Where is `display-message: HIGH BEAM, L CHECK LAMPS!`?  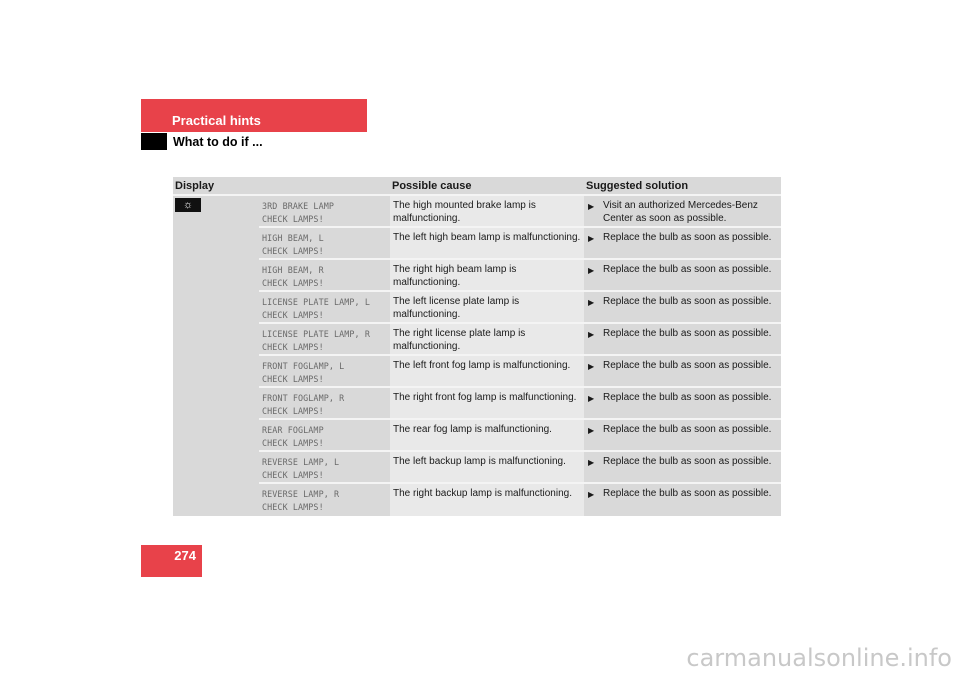 display-message: HIGH BEAM, L CHECK LAMPS! is located at coordinates (324, 243).